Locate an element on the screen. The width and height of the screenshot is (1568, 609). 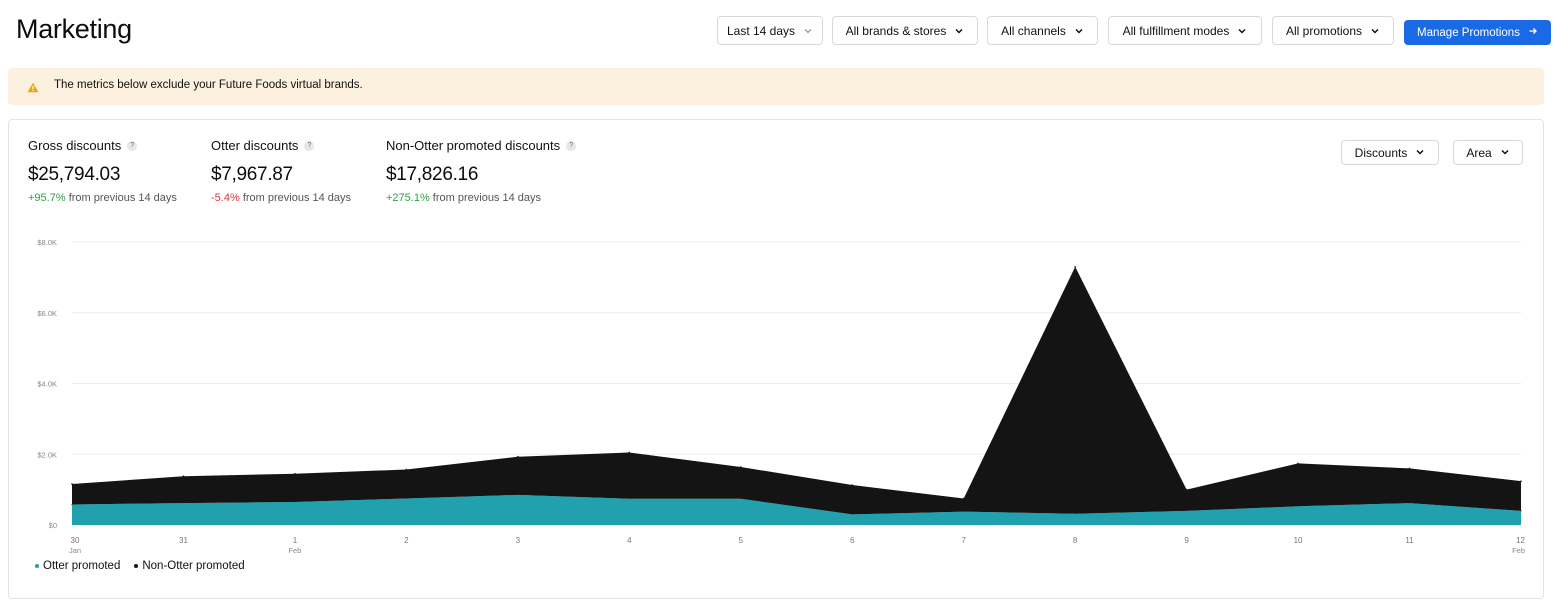
metric-delta: +95.7% from previous 14 days is located at coordinates (102, 198).